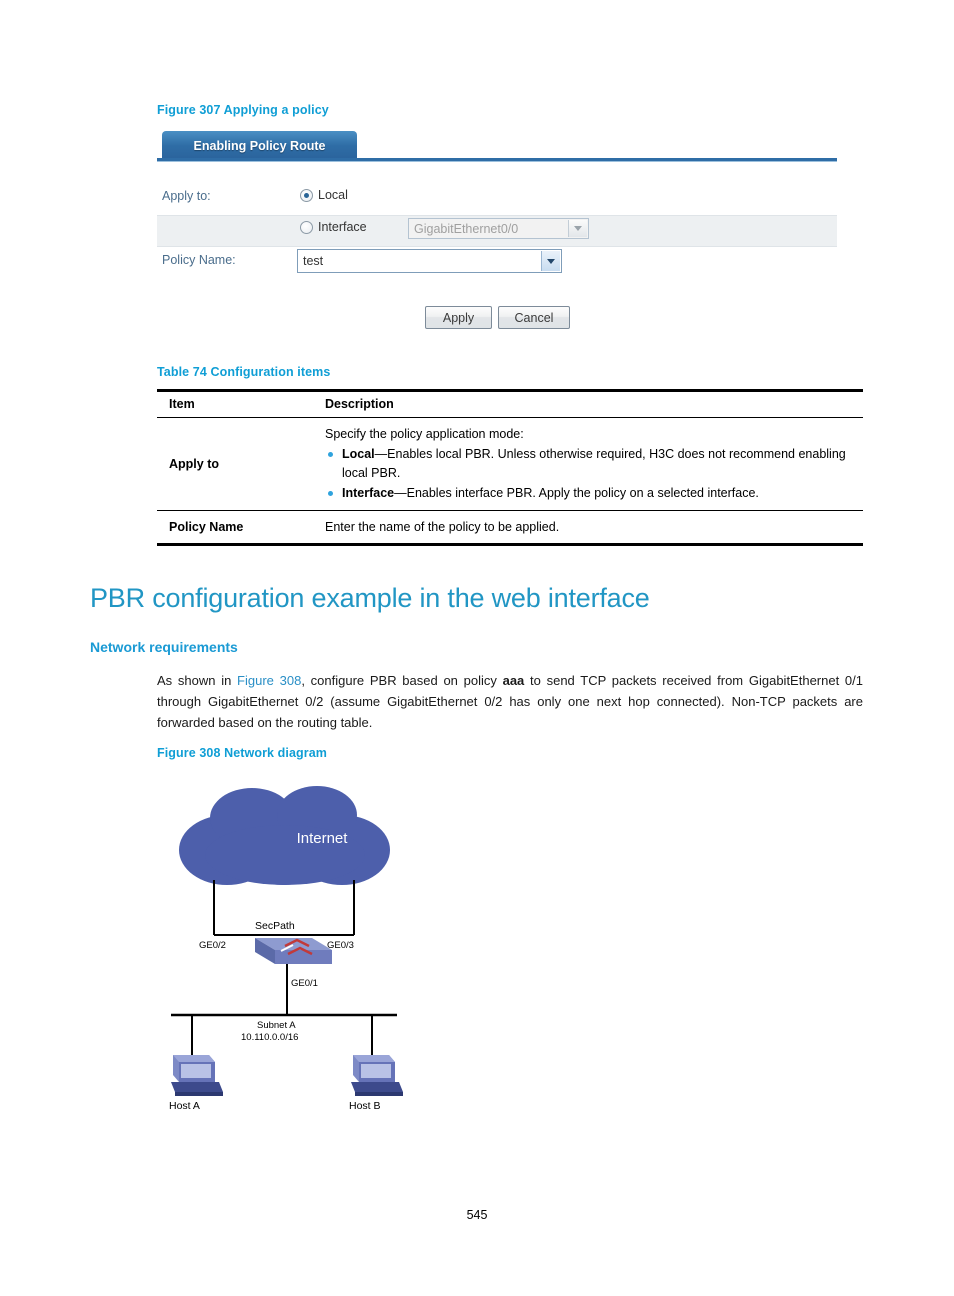 The image size is (954, 1296). Describe the element at coordinates (194, 463) in the screenshot. I see `row-item-apply-to: Apply to` at that location.